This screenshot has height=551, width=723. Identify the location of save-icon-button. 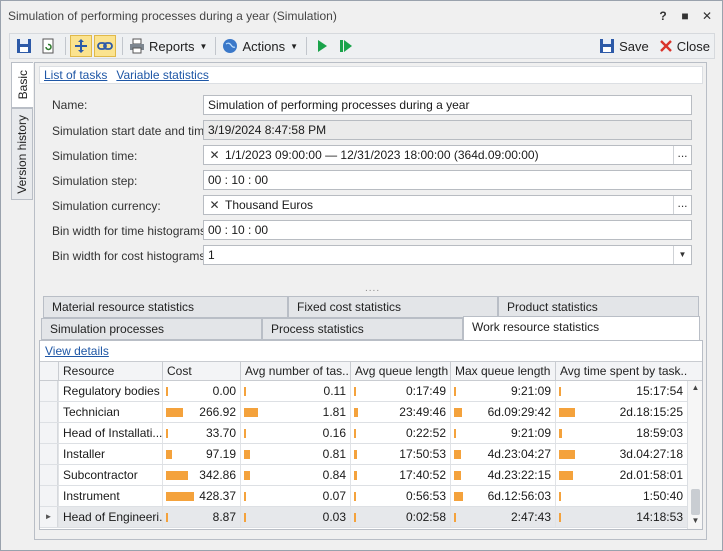
(24, 46).